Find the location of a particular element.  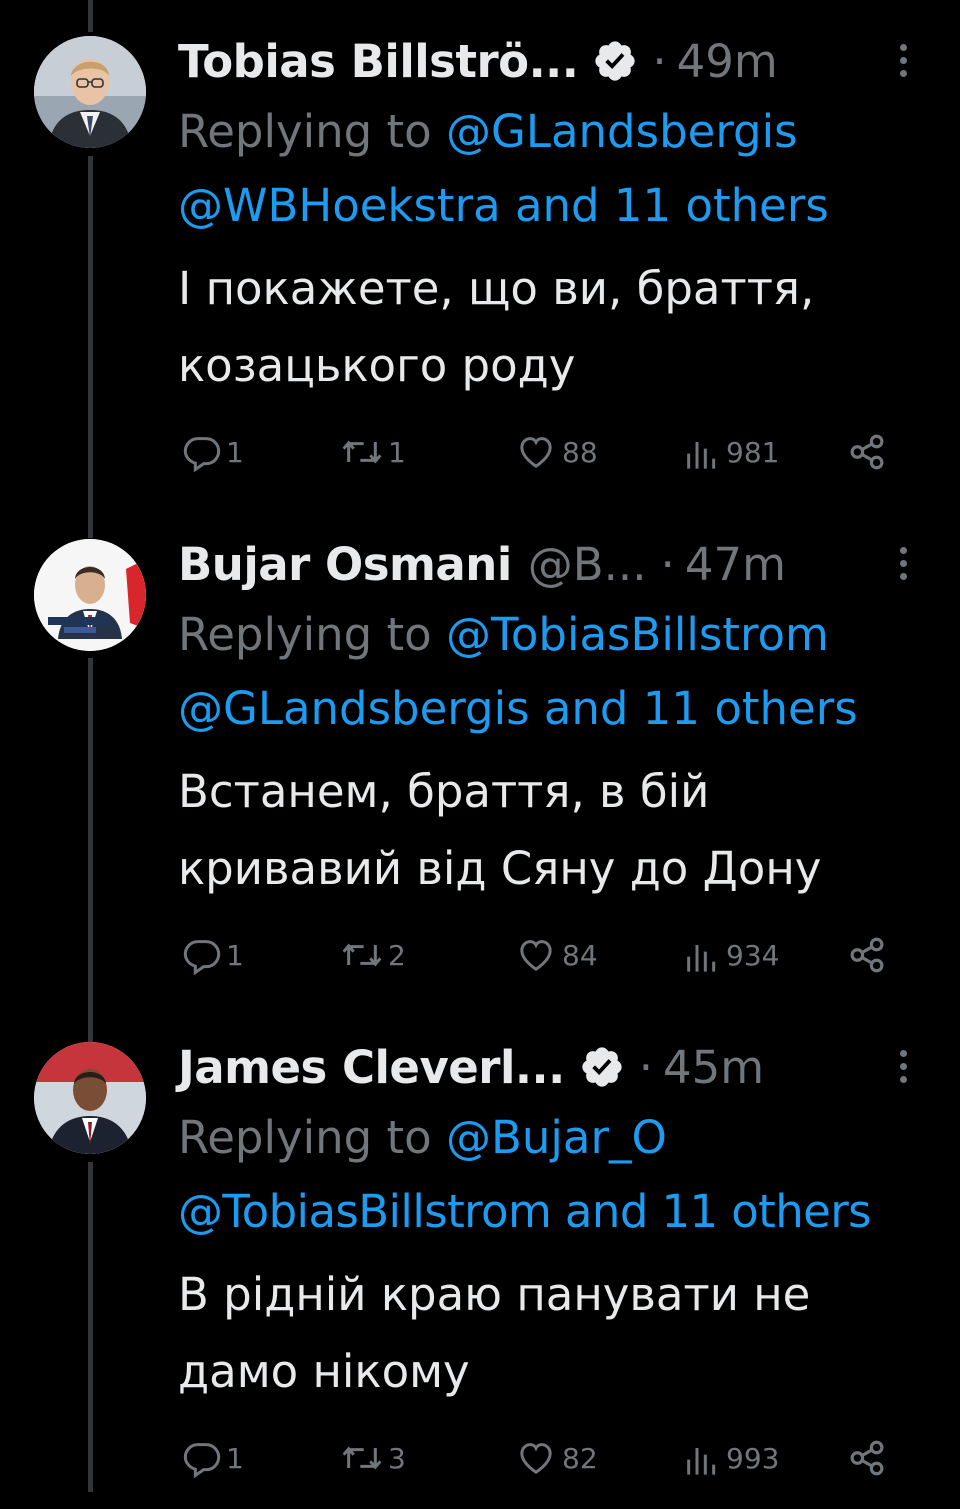

tweet-text-line: кривавий від Сяну до Дону is located at coordinates (500, 868).